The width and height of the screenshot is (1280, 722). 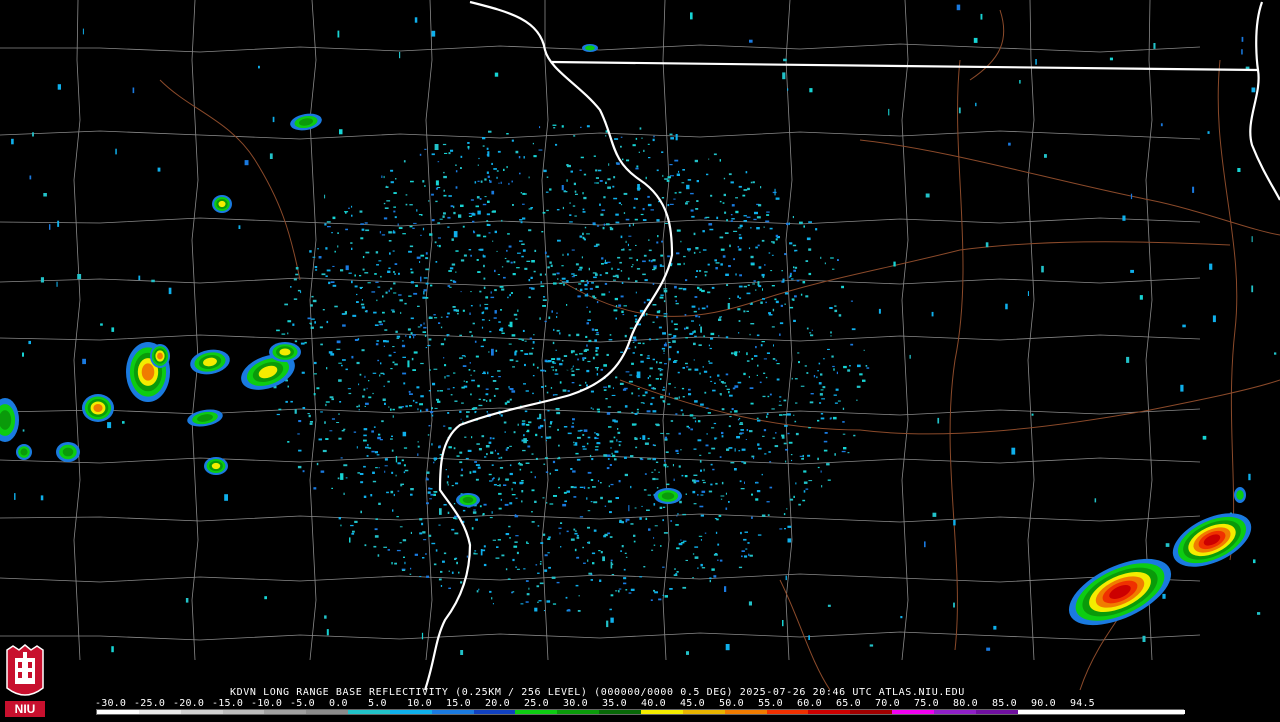 I want to click on scale-label: -20.0, so click(x=189, y=703).